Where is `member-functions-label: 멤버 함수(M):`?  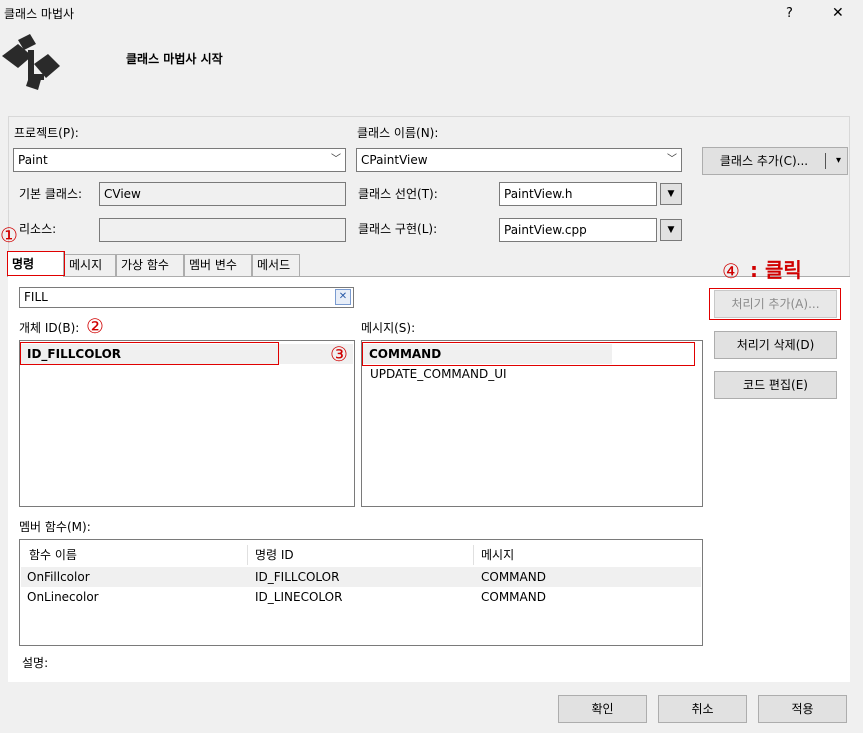
member-functions-label: 멤버 함수(M): is located at coordinates (55, 527).